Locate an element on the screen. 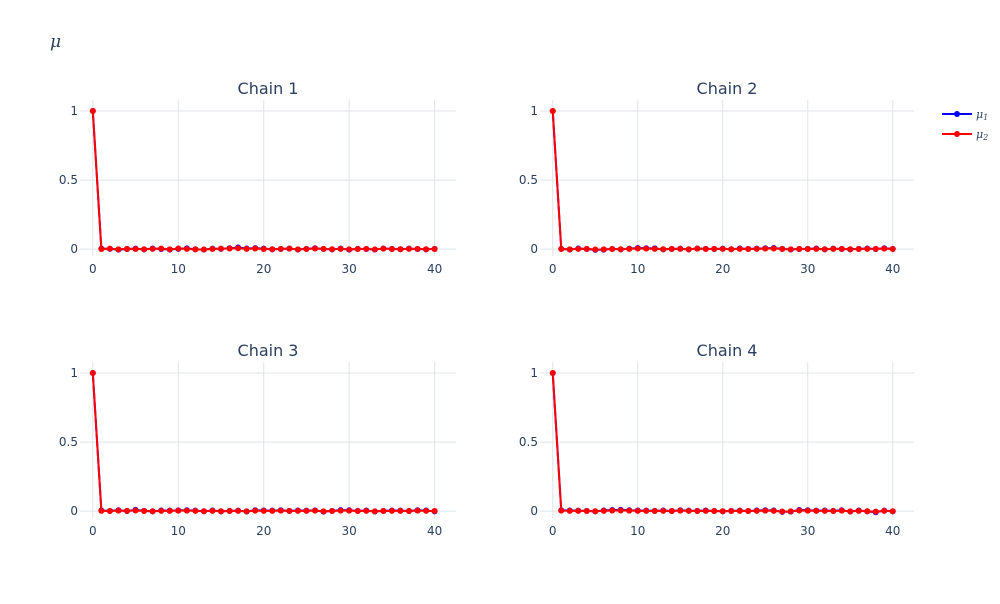 This screenshot has height=604, width=1000. legend-label: μ1 is located at coordinates (982, 115).